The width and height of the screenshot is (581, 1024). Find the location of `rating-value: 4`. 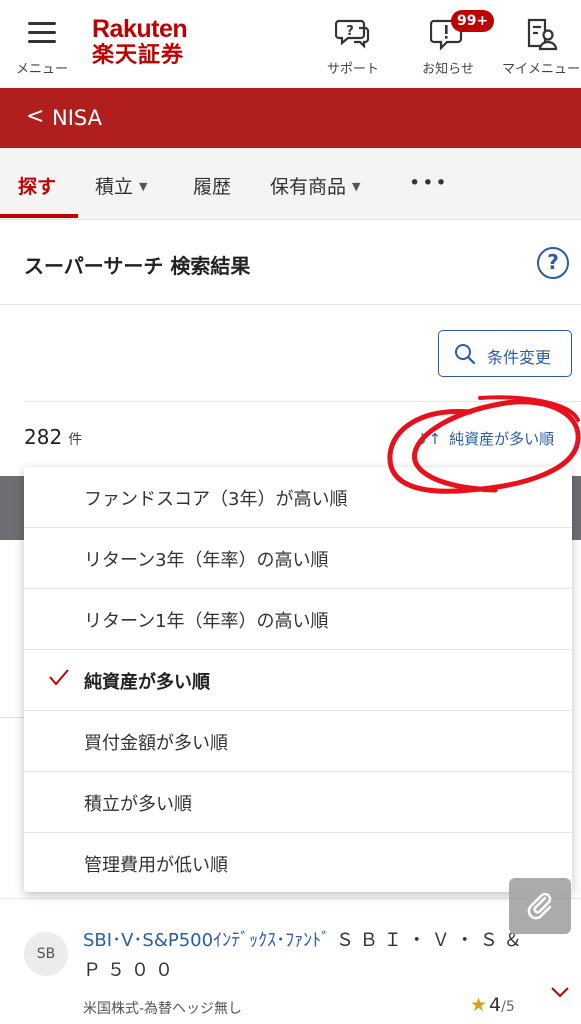

rating-value: 4 is located at coordinates (495, 1005).